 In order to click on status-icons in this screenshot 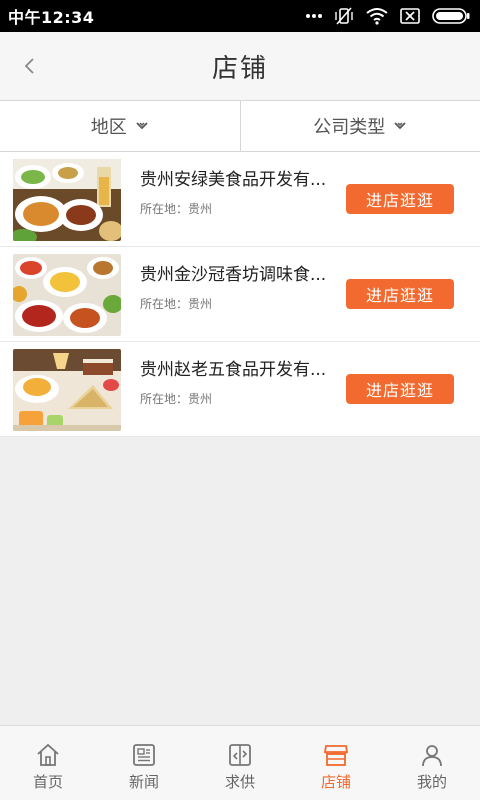, I will do `click(388, 16)`.